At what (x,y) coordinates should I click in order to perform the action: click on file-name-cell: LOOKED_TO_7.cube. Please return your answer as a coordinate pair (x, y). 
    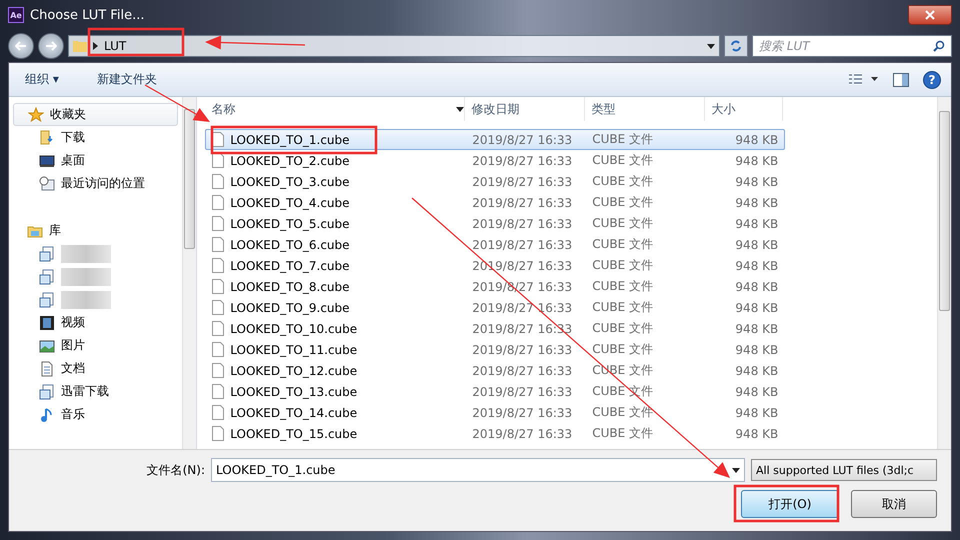
    Looking at the image, I should click on (278, 265).